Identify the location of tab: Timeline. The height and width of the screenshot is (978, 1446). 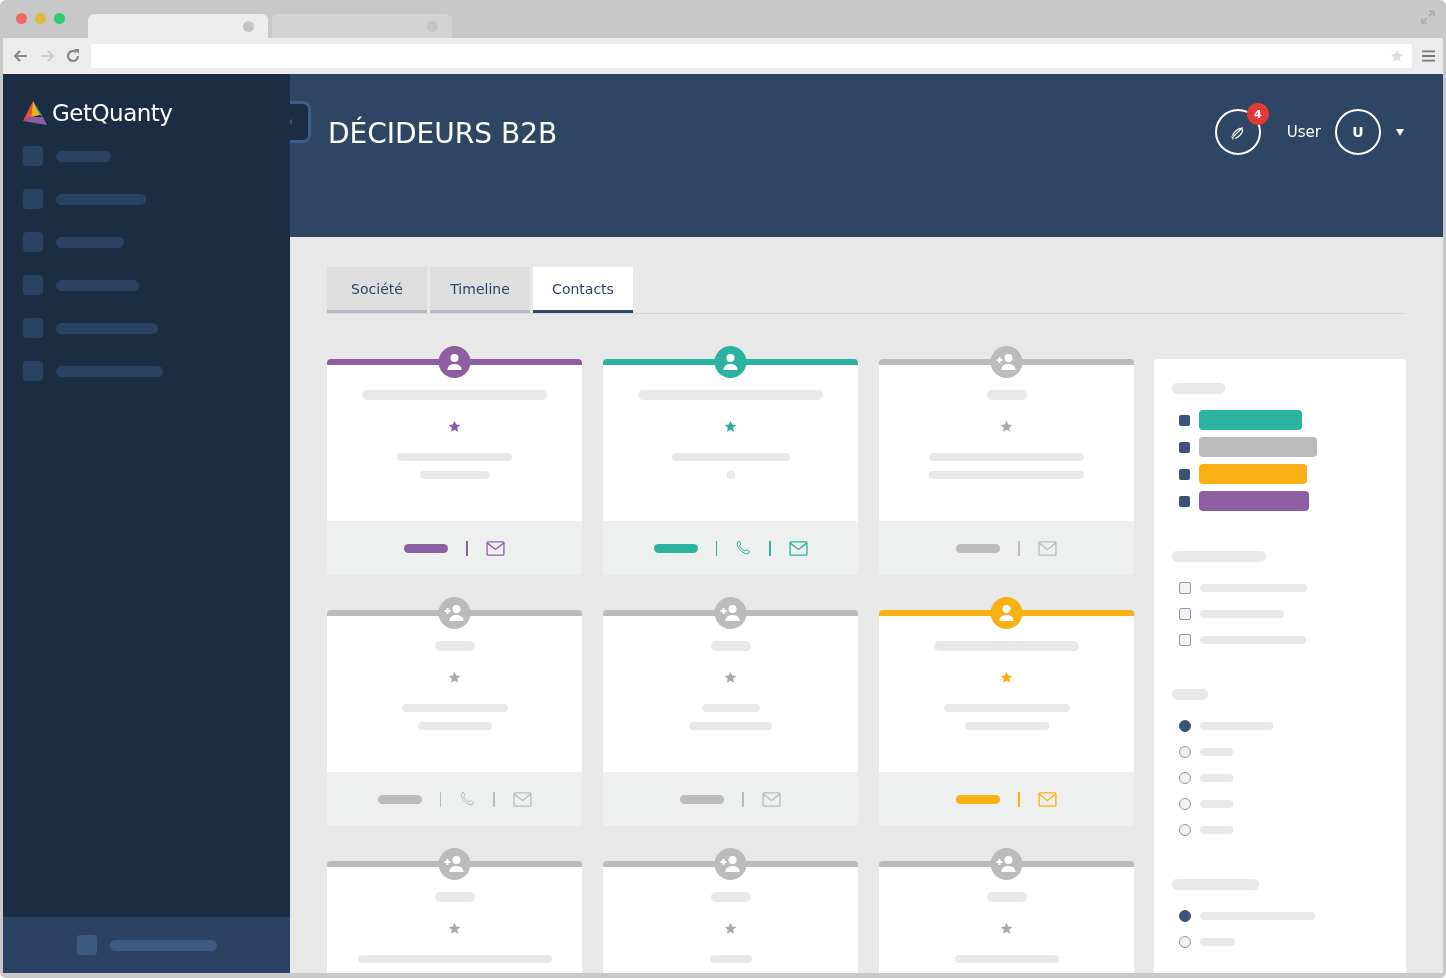
(480, 290).